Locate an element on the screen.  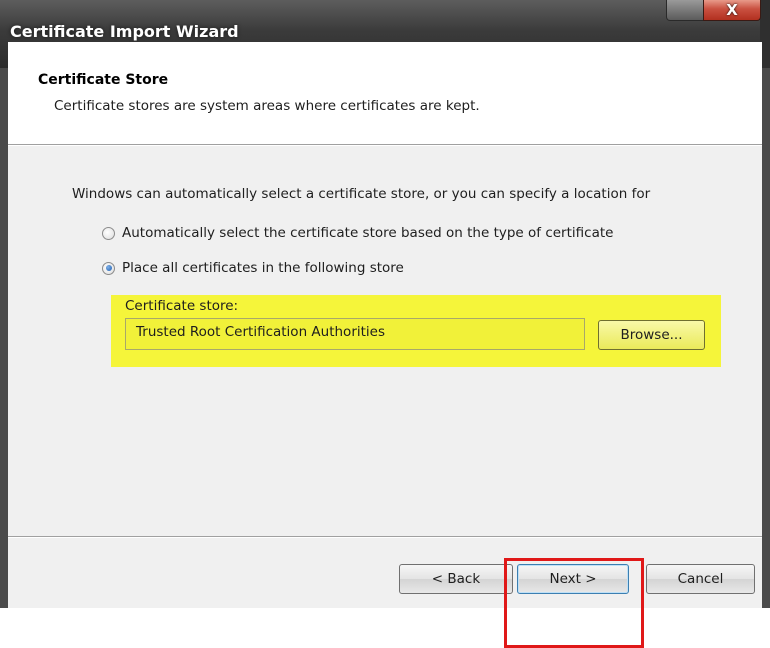
certificate-store-label: Certificate store: is located at coordinates (182, 306).